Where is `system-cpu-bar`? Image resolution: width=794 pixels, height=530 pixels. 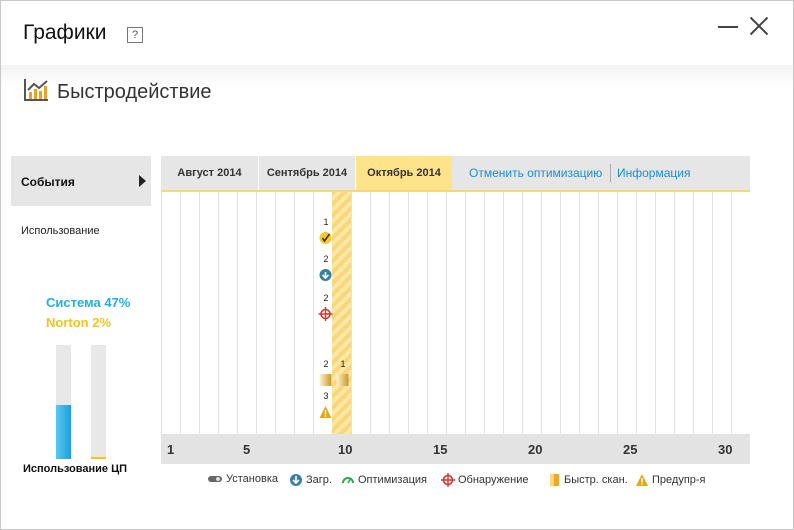 system-cpu-bar is located at coordinates (63, 402).